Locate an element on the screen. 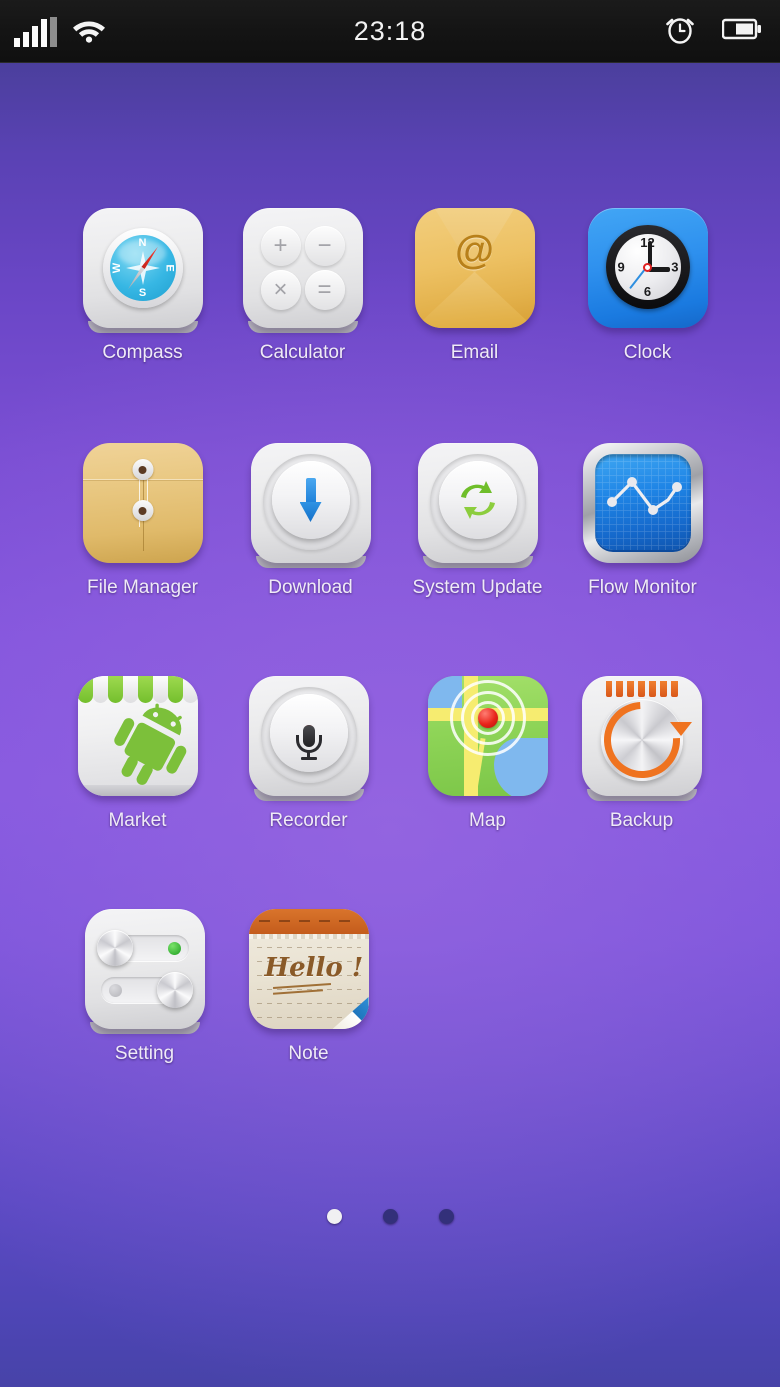 This screenshot has height=1387, width=780. app-icon-map: Map is located at coordinates (487, 754).